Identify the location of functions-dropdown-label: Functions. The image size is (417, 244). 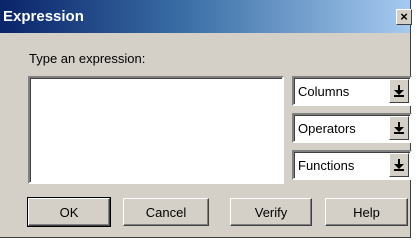
(326, 165).